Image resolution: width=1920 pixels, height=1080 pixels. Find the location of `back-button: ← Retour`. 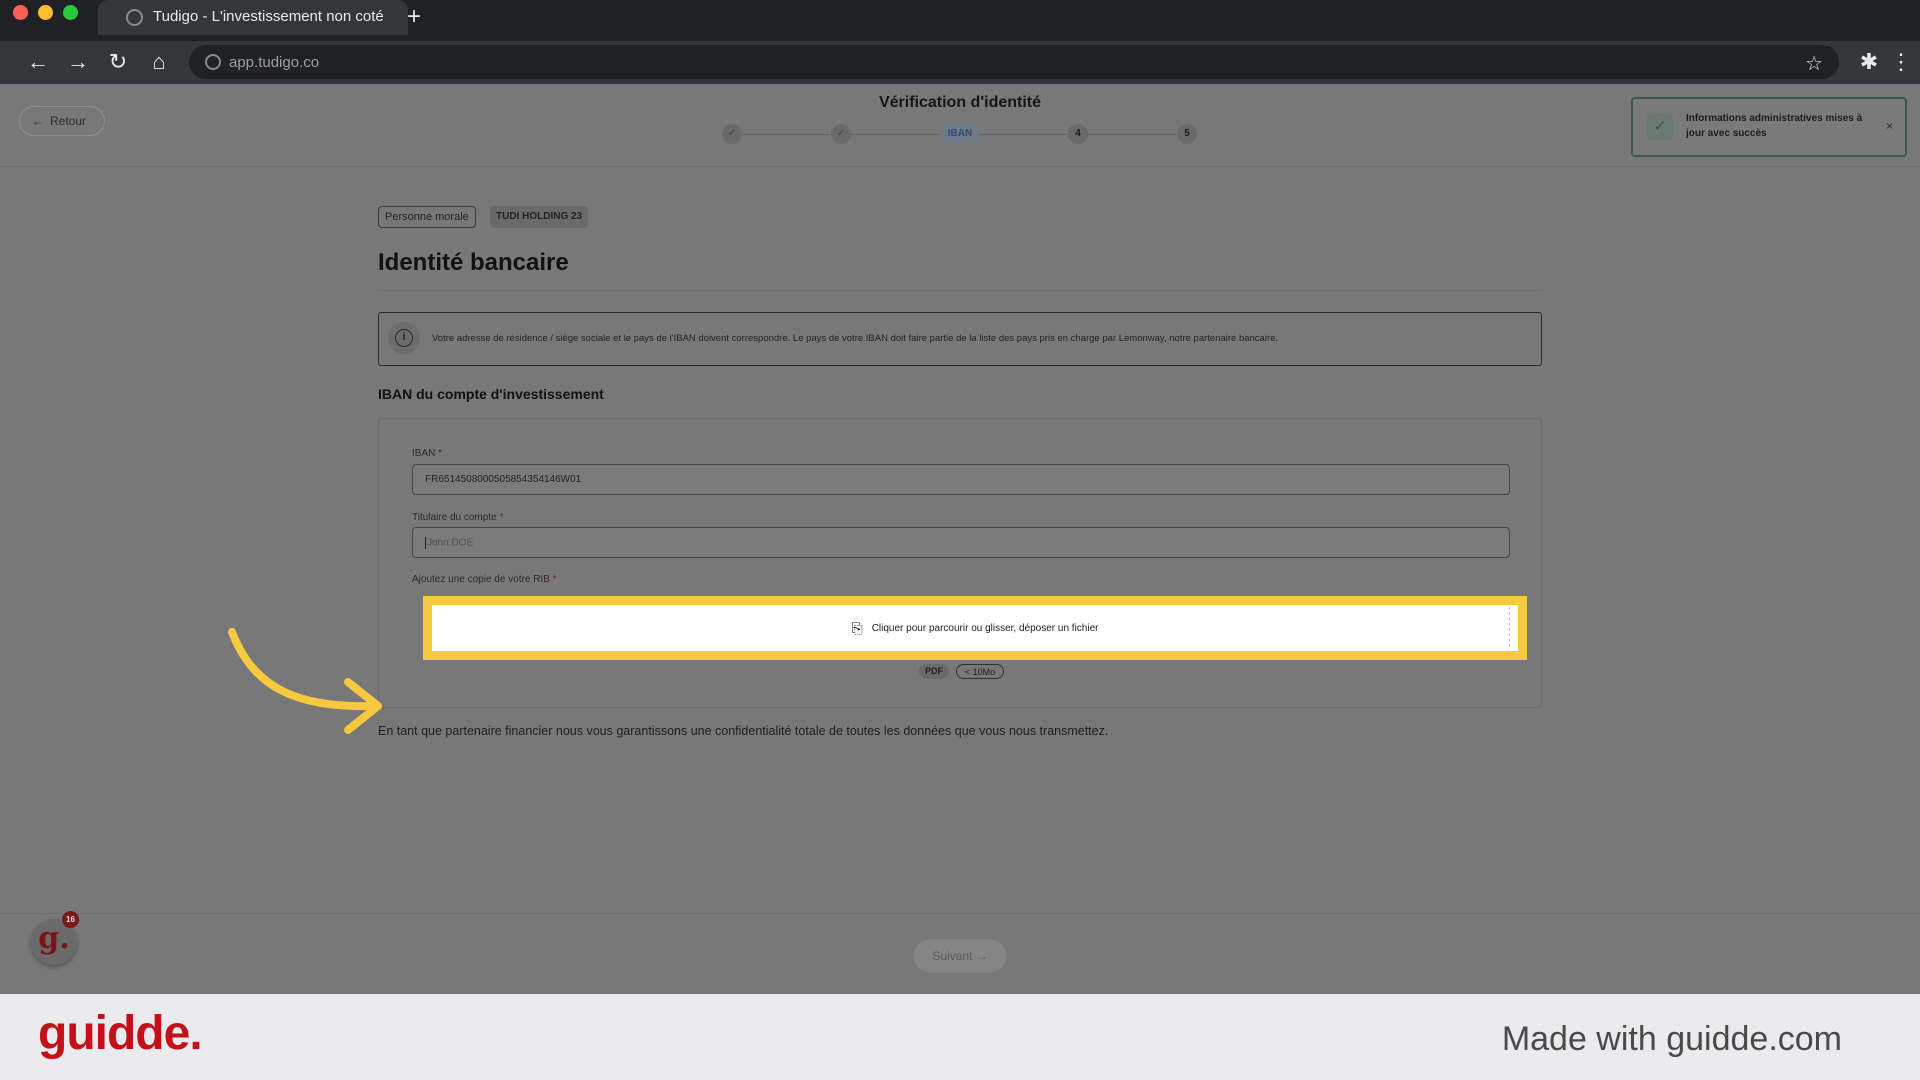

back-button: ← Retour is located at coordinates (62, 121).